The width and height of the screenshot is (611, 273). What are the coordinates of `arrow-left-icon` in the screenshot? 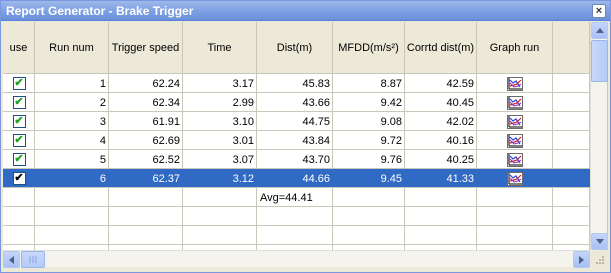 It's located at (11, 259).